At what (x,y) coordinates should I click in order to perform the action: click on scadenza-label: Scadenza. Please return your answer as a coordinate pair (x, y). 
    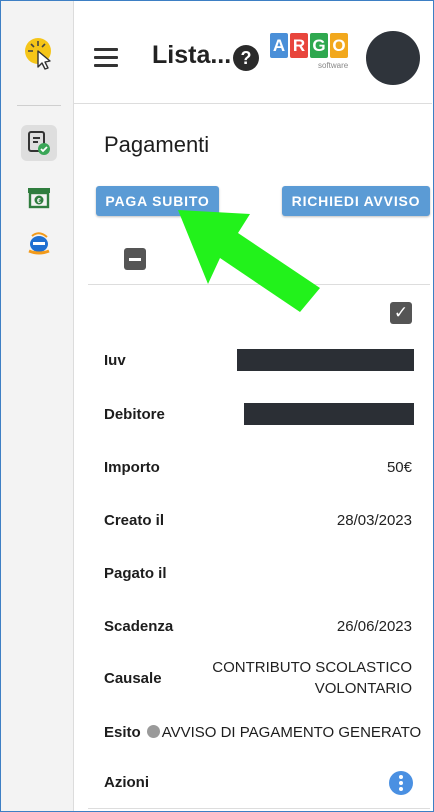
    Looking at the image, I should click on (139, 626).